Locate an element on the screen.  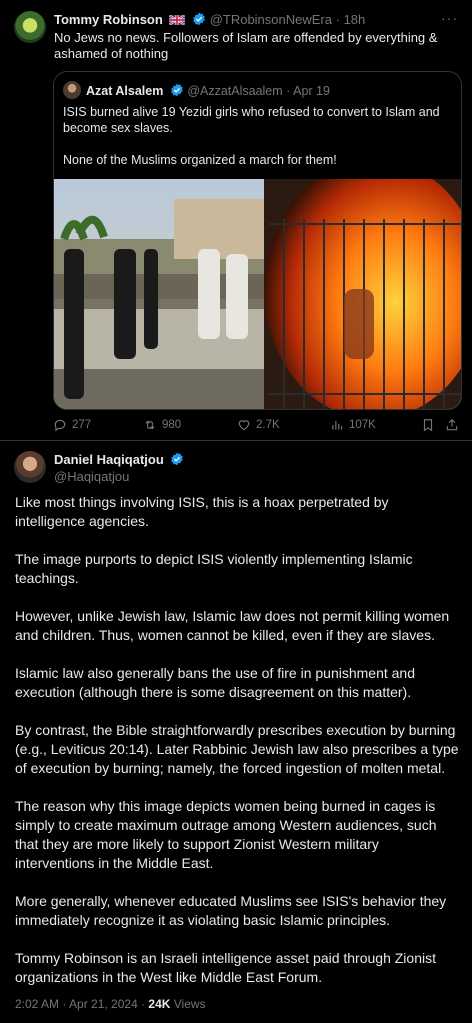
author-handle: @TRobinsonNewEra is located at coordinates (271, 19).